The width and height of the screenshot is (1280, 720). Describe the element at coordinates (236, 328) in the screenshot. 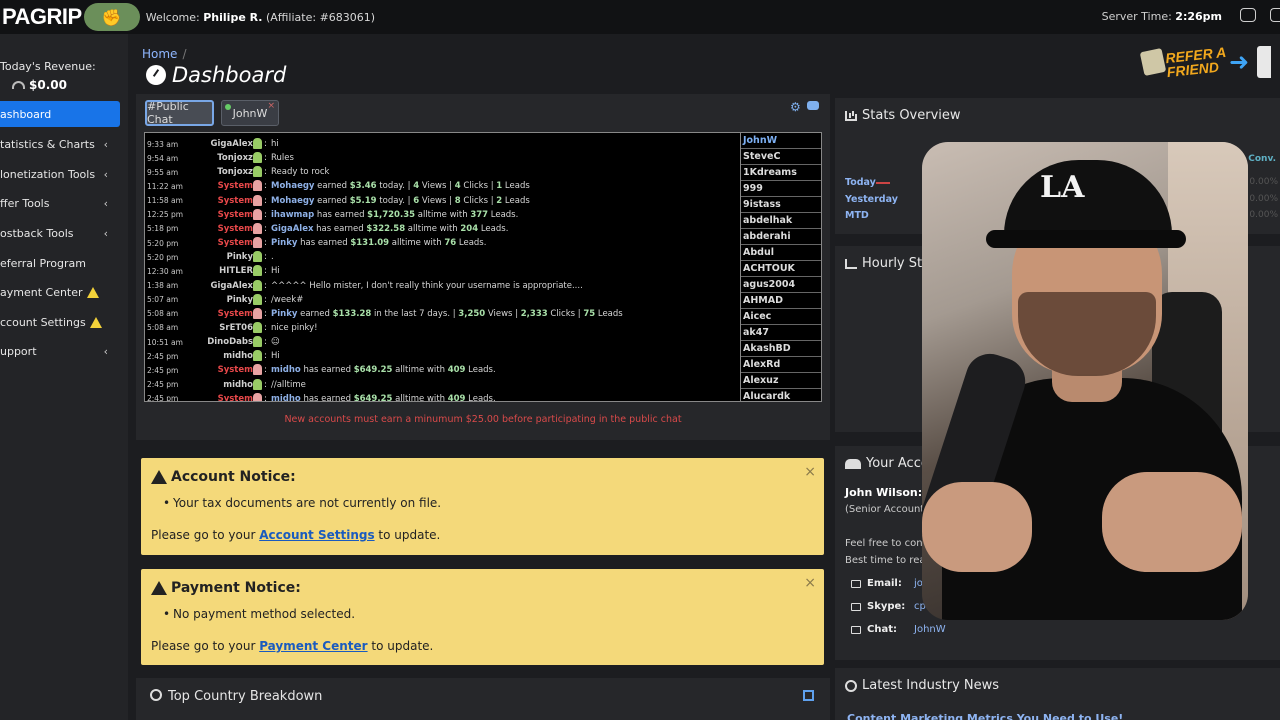

I see `message-user: SrET06` at that location.